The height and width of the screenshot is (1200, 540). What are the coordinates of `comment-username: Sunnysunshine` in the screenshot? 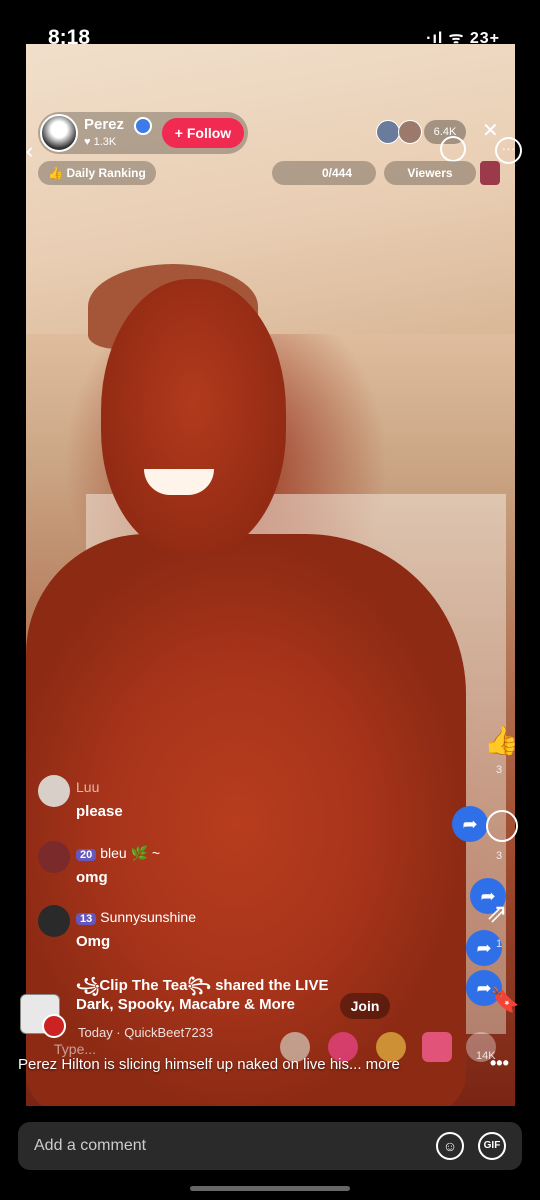 It's located at (148, 917).